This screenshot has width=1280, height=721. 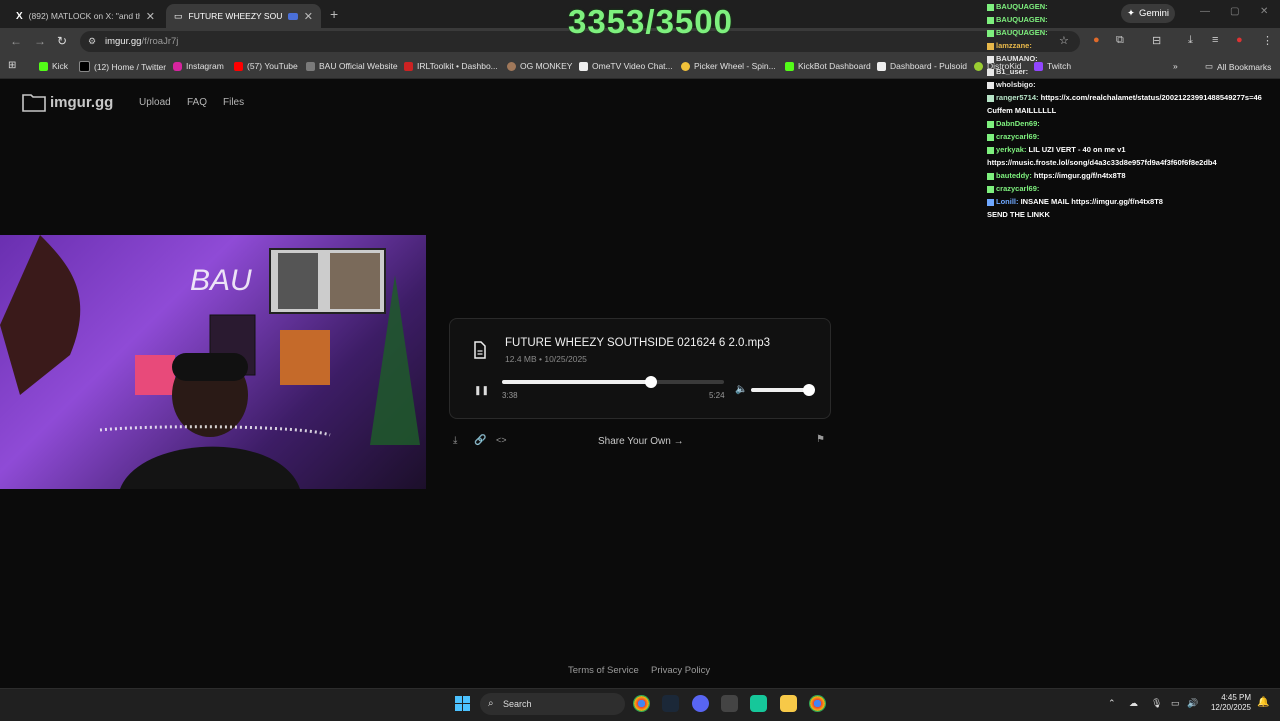 What do you see at coordinates (62, 41) in the screenshot?
I see `reload-button: ↻` at bounding box center [62, 41].